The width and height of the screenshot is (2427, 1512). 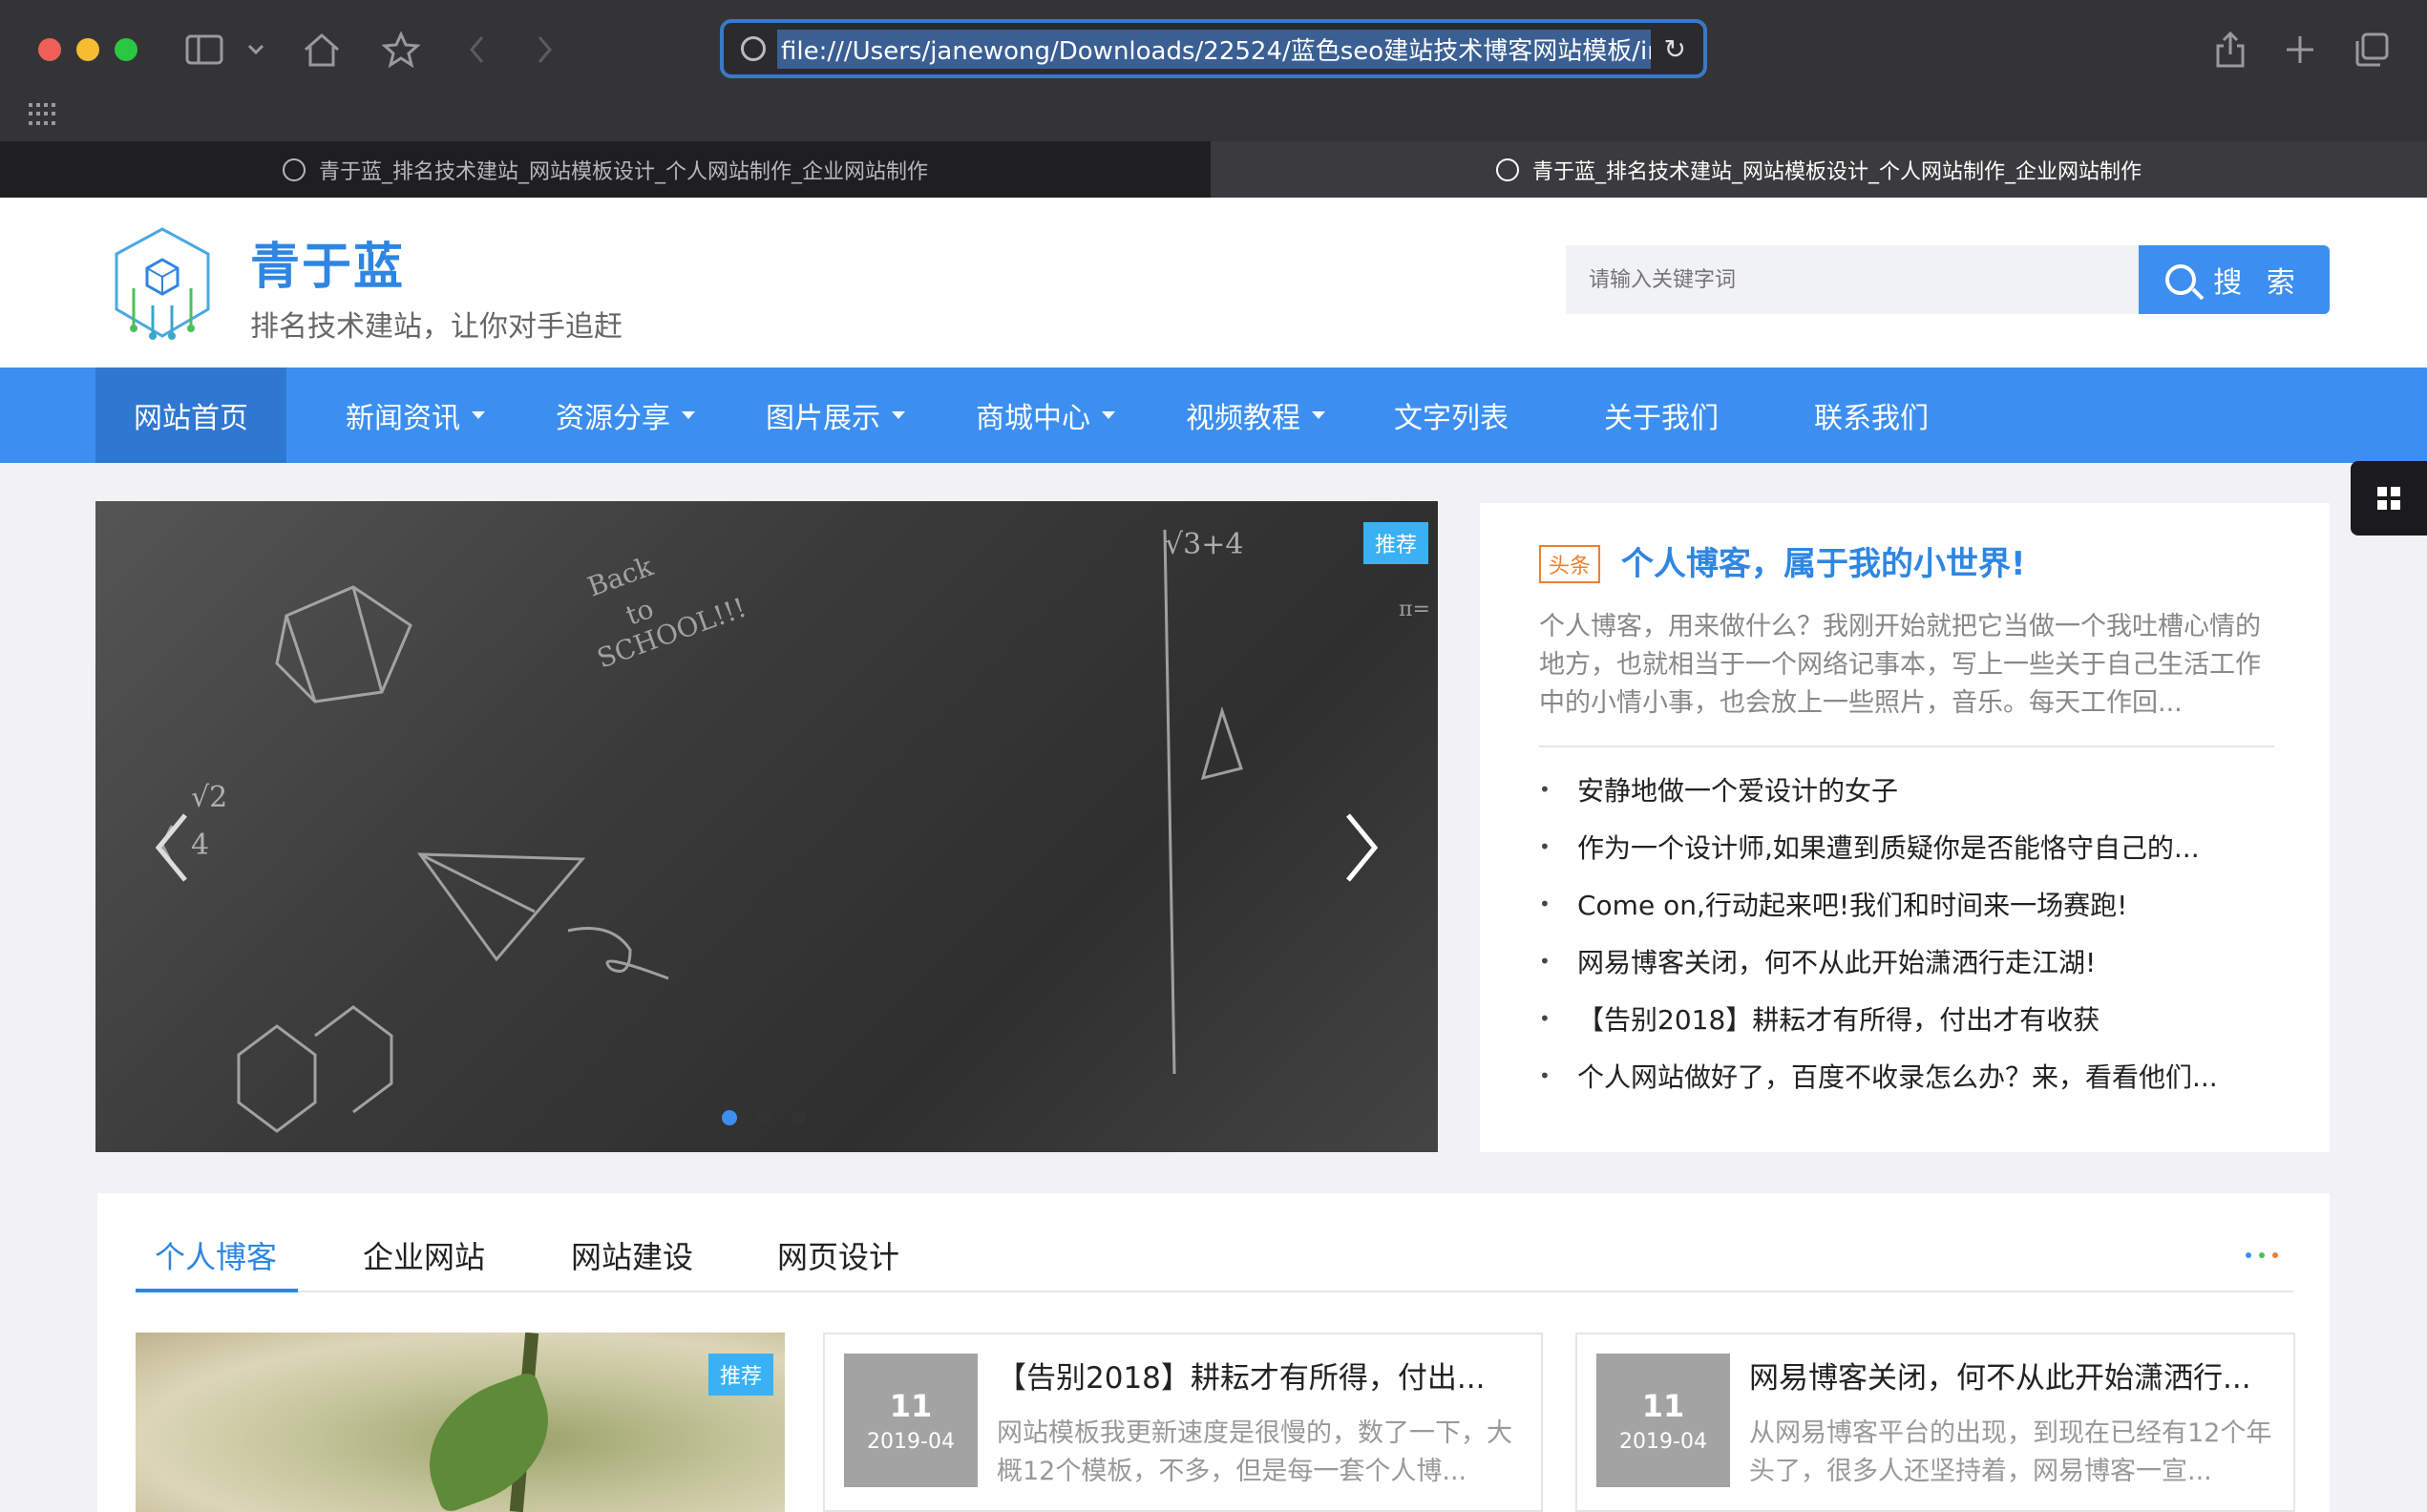 What do you see at coordinates (424, 1255) in the screenshot?
I see `tab-enterprise-site: 企业网站` at bounding box center [424, 1255].